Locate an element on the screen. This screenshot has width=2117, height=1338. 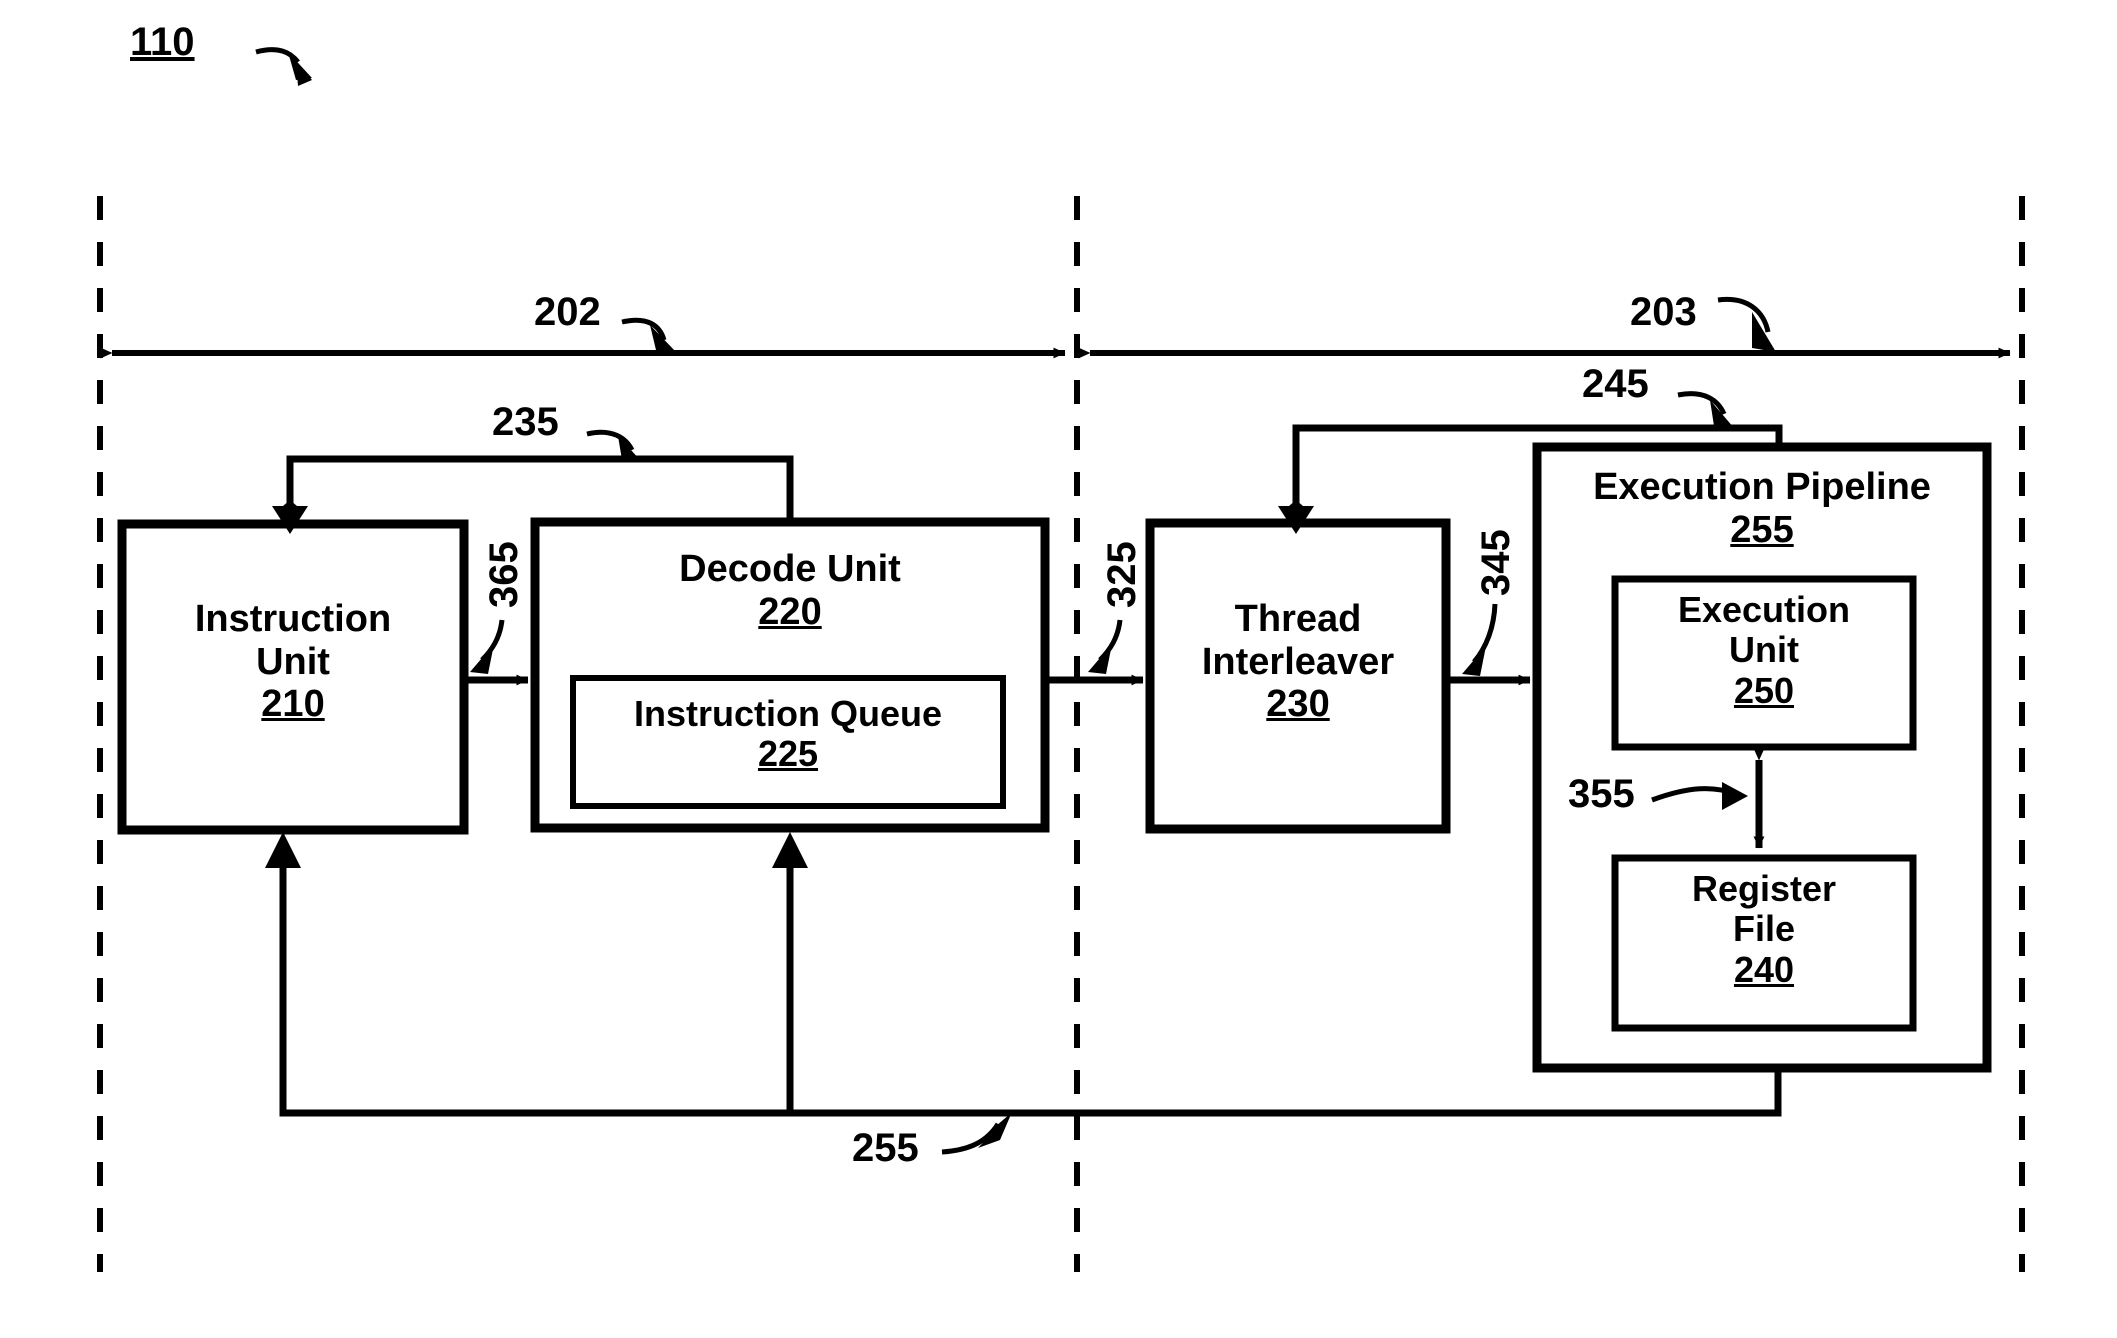
register-file-label: Register File 240 is located at coordinates (1764, 929).